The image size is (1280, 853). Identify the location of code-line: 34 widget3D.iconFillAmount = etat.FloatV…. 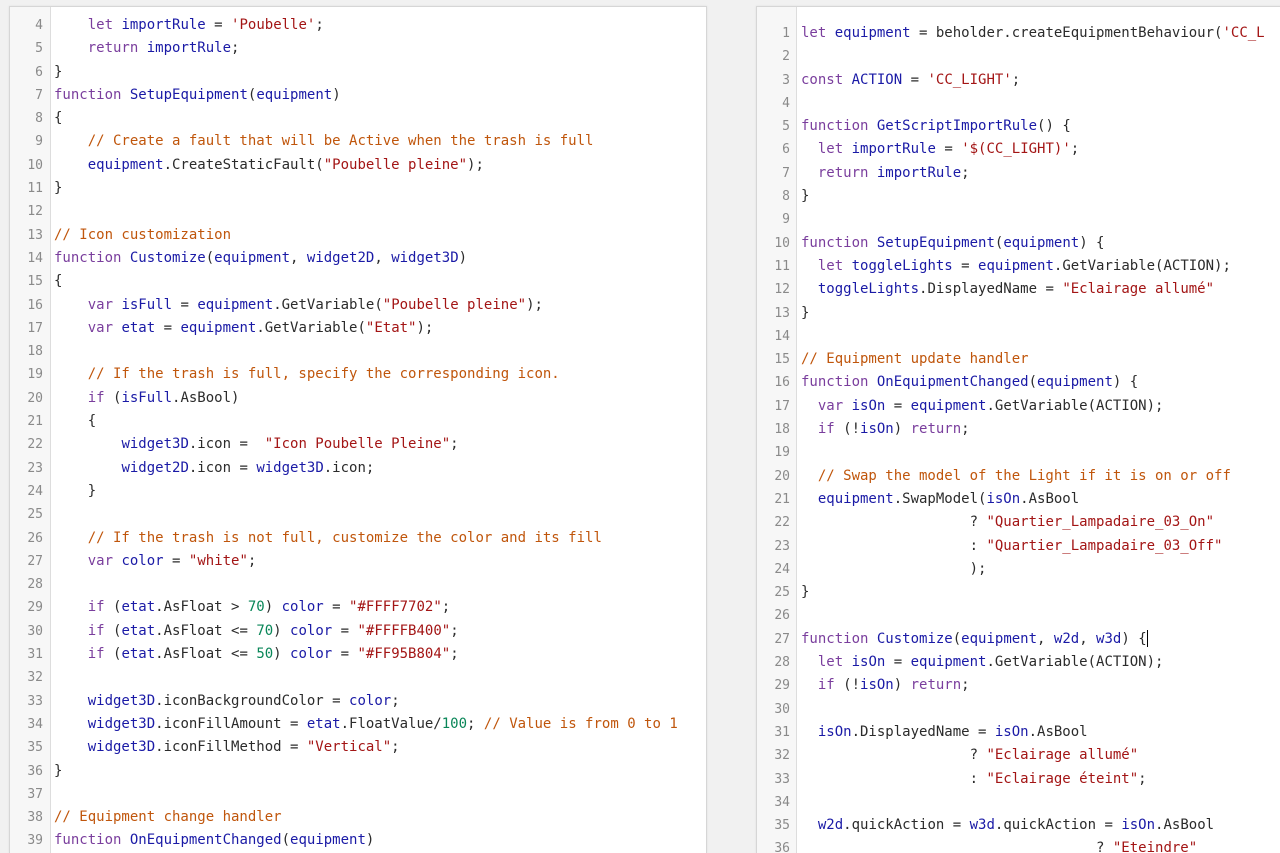
(358, 724).